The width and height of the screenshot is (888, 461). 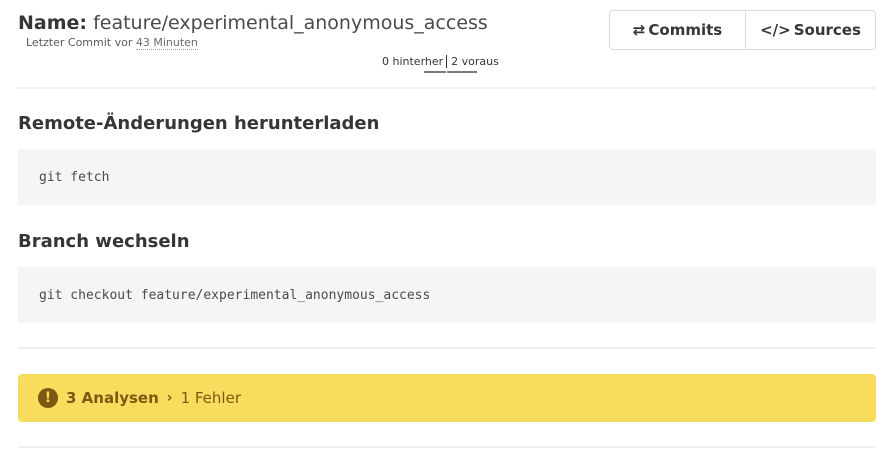 What do you see at coordinates (112, 398) in the screenshot?
I see `analyses-count: 3 Analysen` at bounding box center [112, 398].